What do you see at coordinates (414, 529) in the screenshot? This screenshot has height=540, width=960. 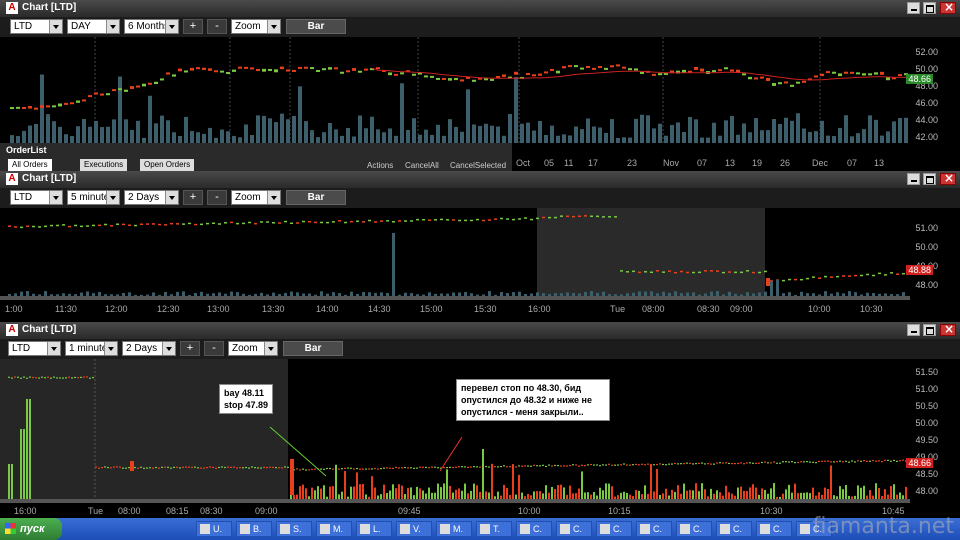 I see `taskbar-item: V.` at bounding box center [414, 529].